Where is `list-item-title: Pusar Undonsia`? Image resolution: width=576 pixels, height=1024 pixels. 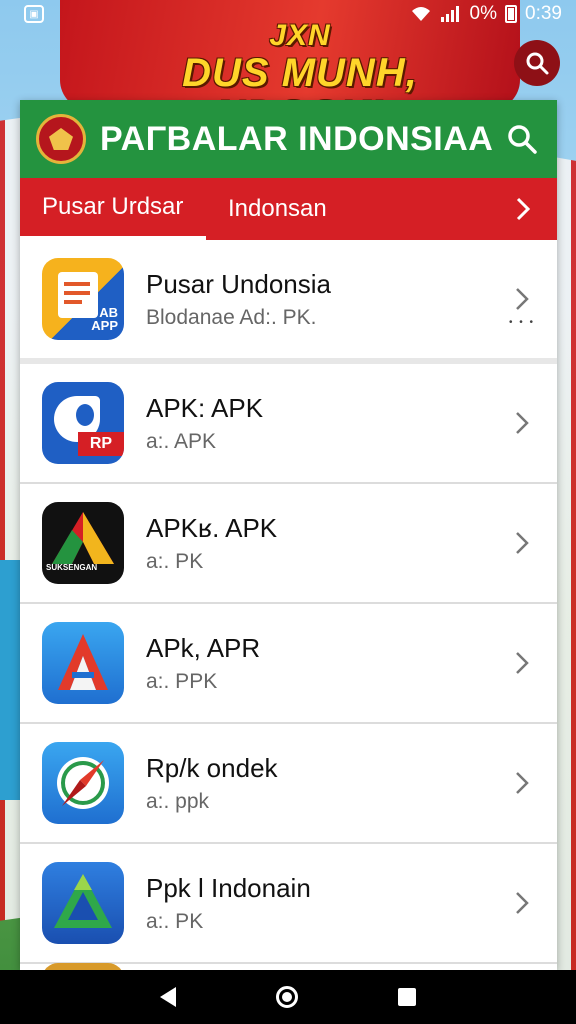
list-item-title: Pusar Undonsia is located at coordinates (238, 284).